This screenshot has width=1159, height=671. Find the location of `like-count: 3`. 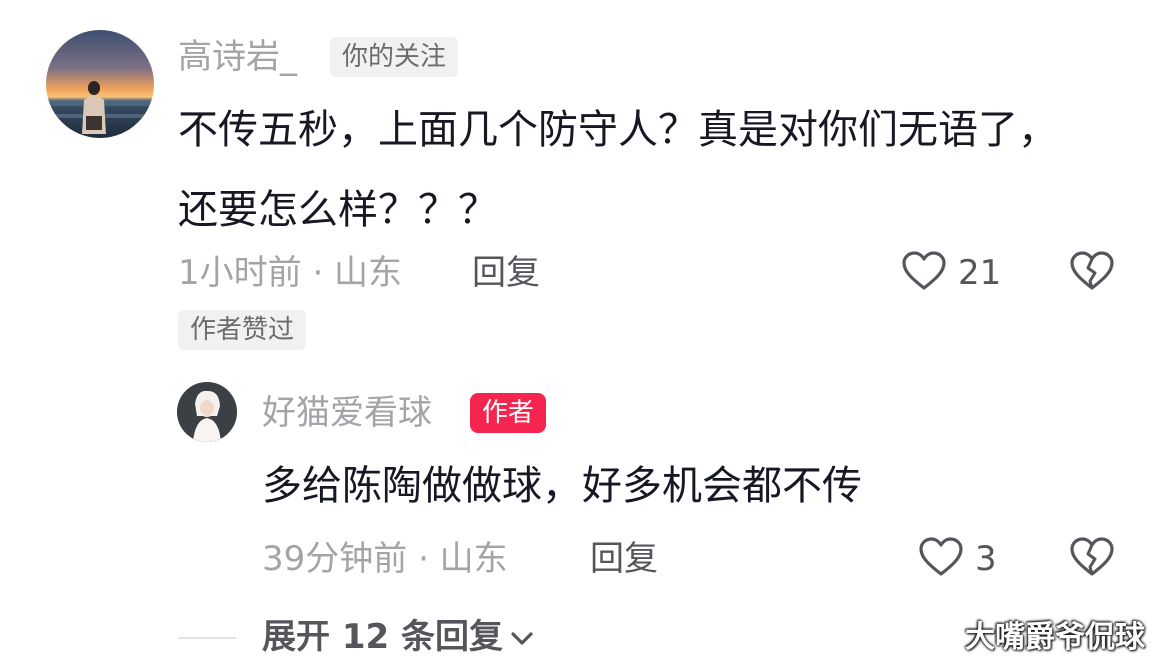

like-count: 3 is located at coordinates (986, 559).